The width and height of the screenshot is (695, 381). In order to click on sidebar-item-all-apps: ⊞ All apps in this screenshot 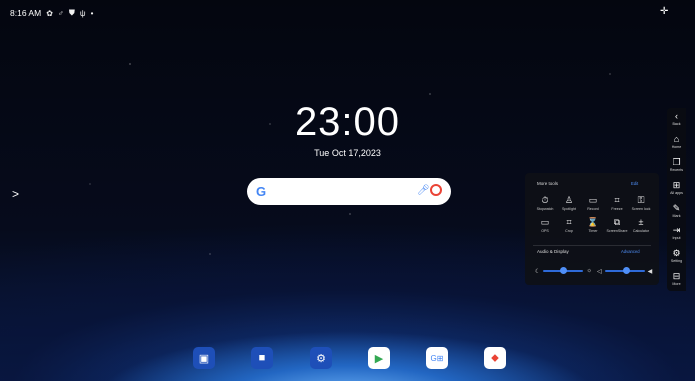, I will do `click(676, 190)`.